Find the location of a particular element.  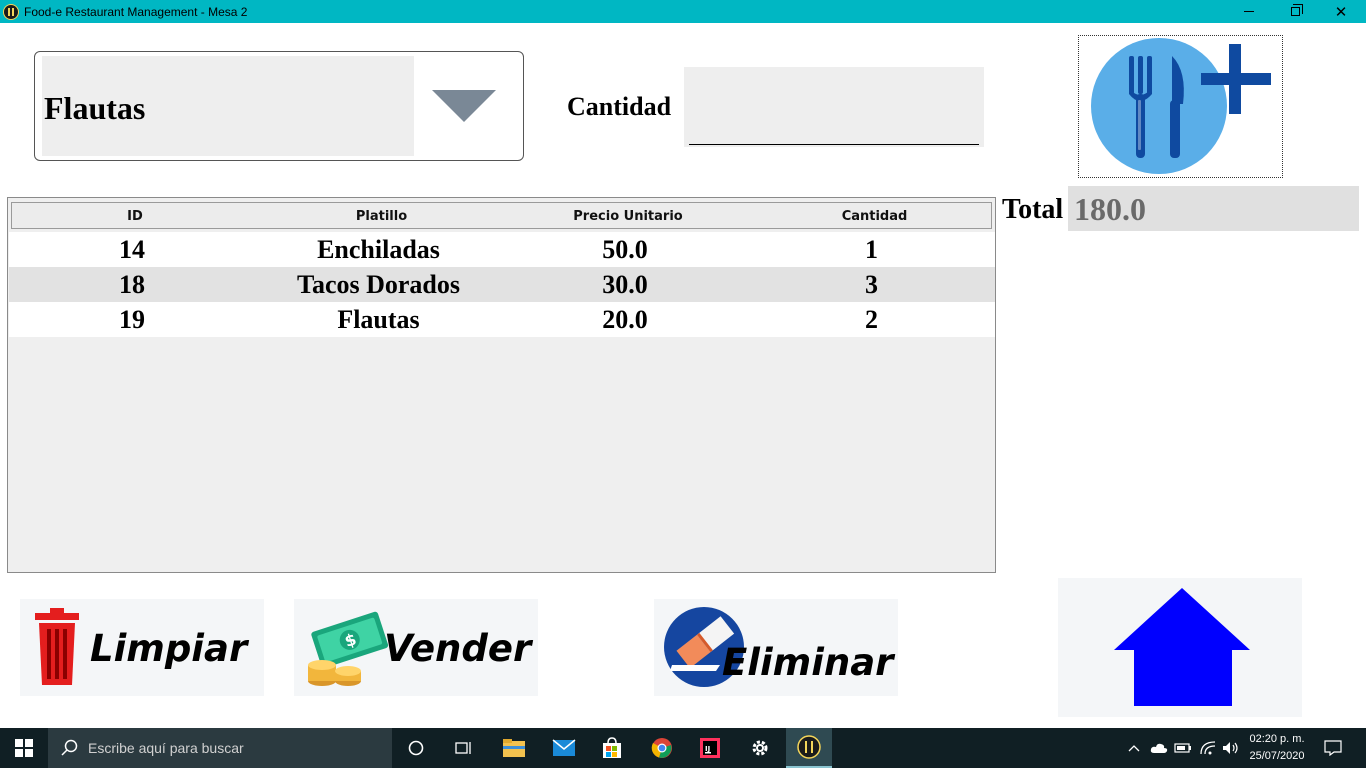

minimize-icon is located at coordinates (1249, 11).